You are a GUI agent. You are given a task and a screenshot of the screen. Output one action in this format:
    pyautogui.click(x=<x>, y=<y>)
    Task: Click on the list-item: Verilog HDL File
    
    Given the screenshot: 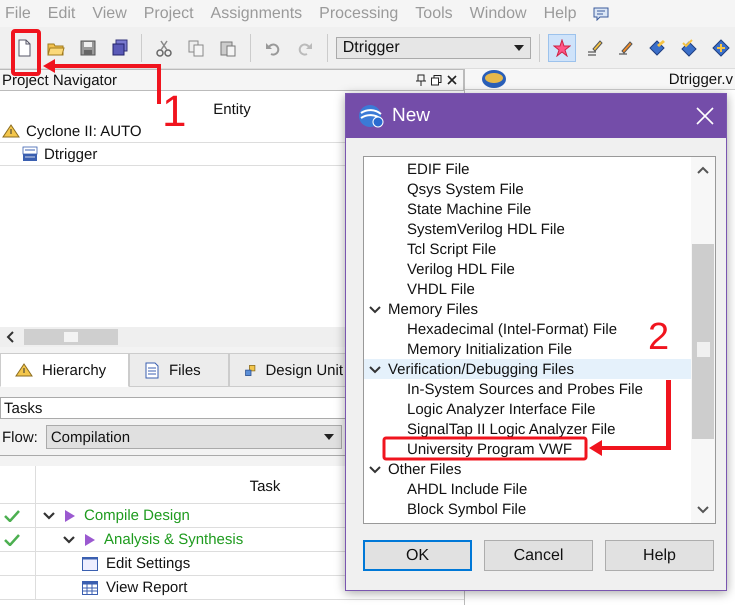 What is the action you would take?
    pyautogui.click(x=439, y=269)
    